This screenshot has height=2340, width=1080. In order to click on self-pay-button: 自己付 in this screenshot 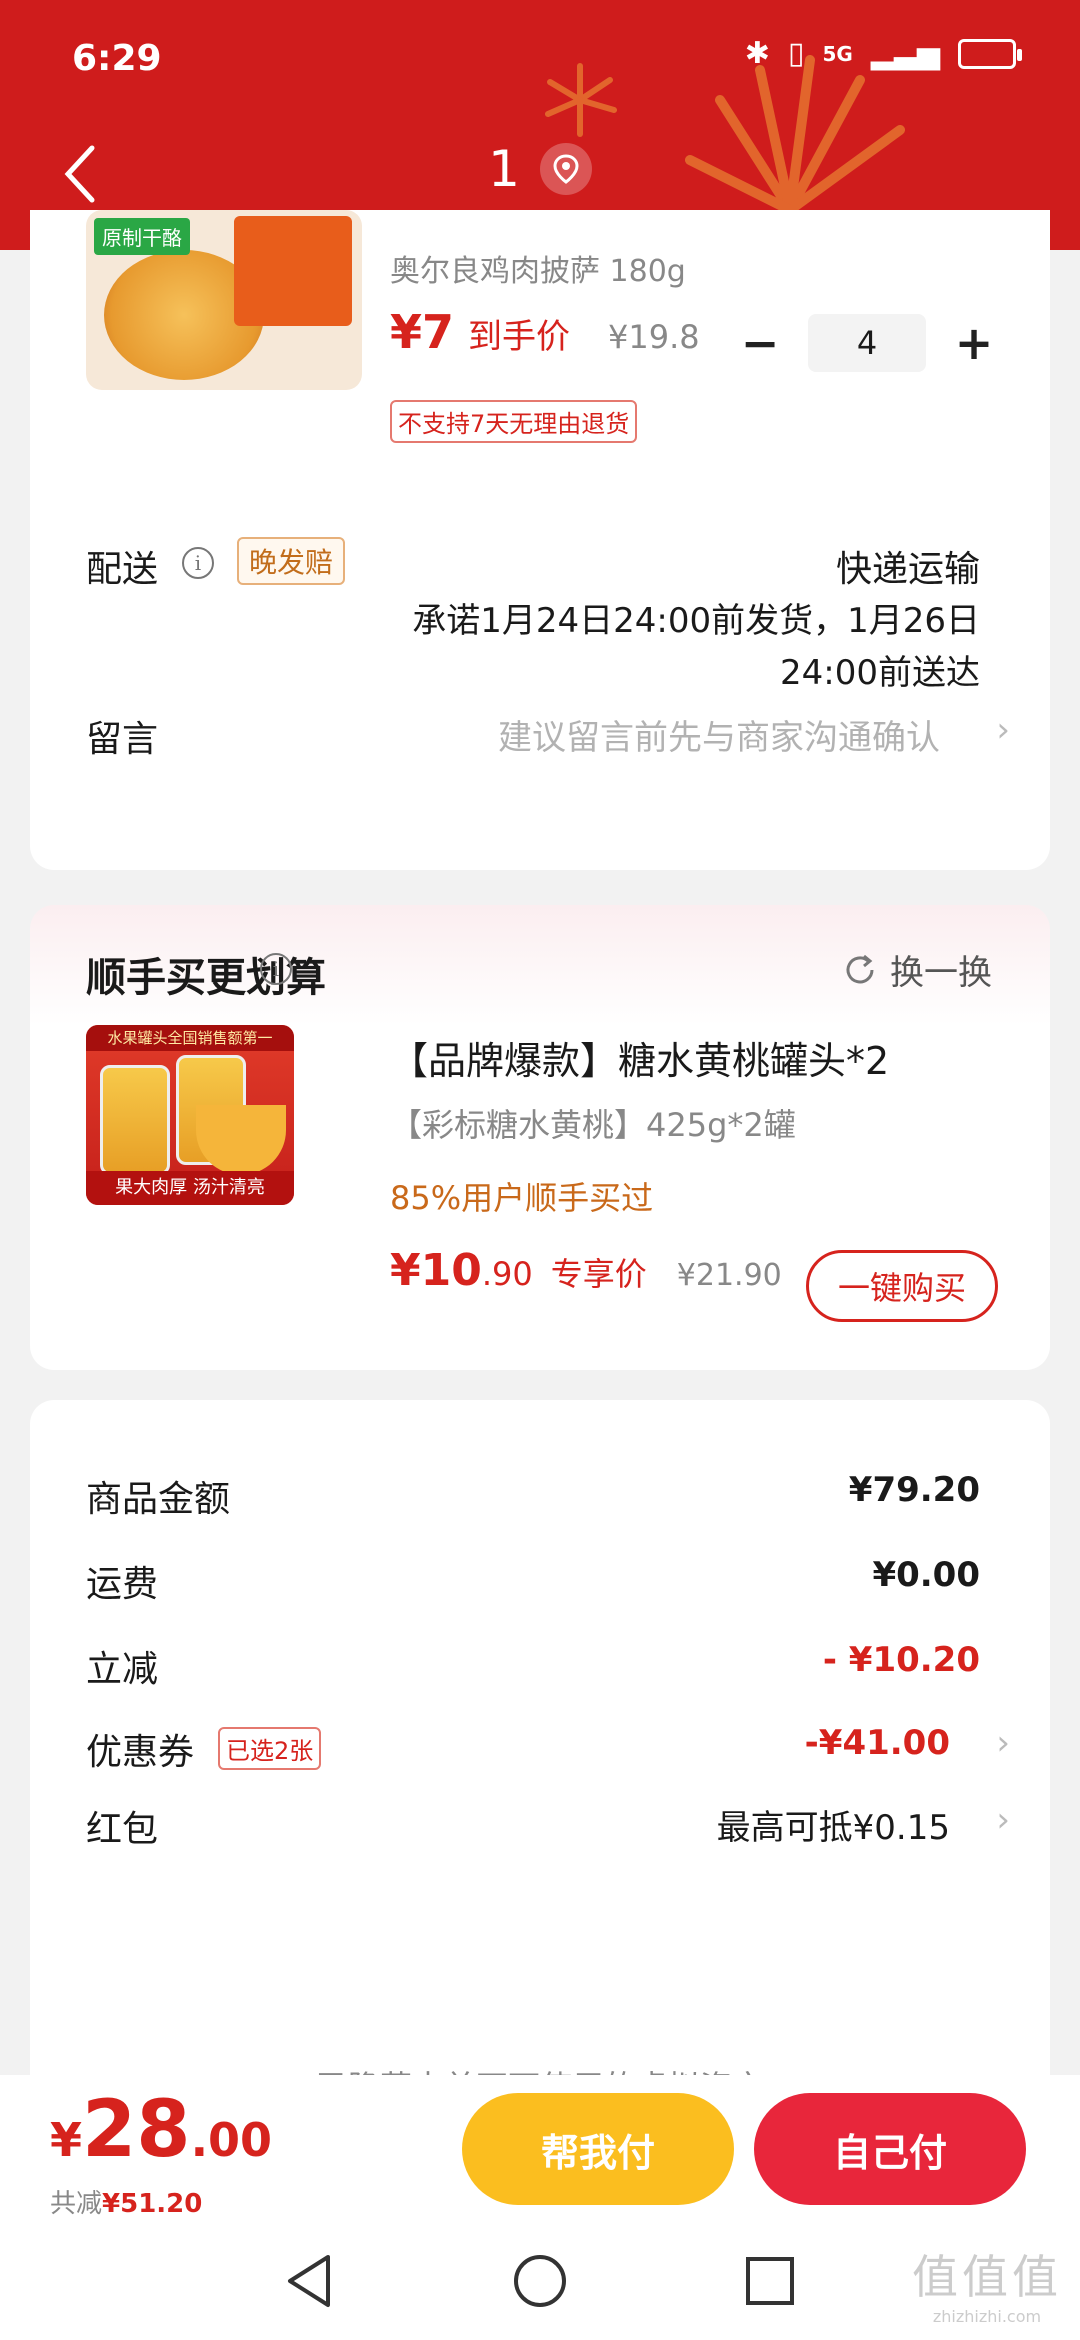, I will do `click(890, 2149)`.